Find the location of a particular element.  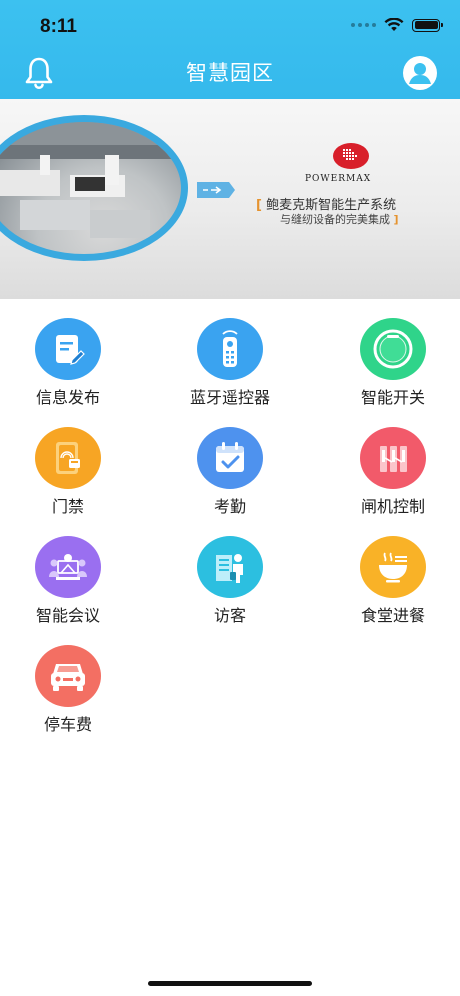

bracket-close: ] is located at coordinates (396, 219).